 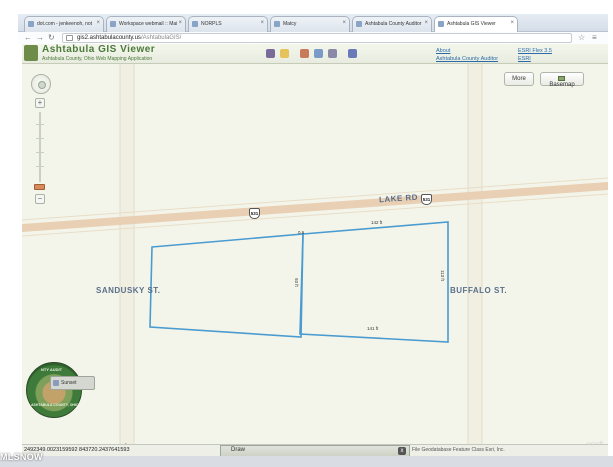 I want to click on app-title: Ashtabula GIS Viewer, so click(x=99, y=49).